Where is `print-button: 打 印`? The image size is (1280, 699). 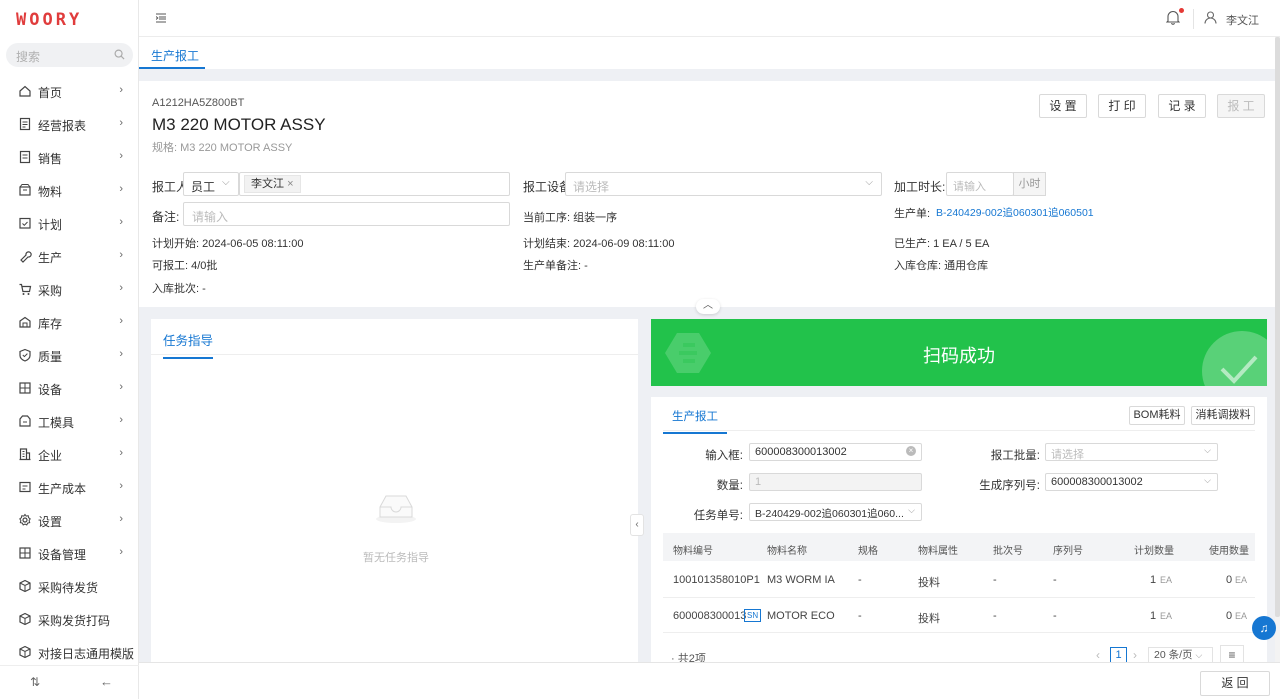
print-button: 打 印 is located at coordinates (1122, 106).